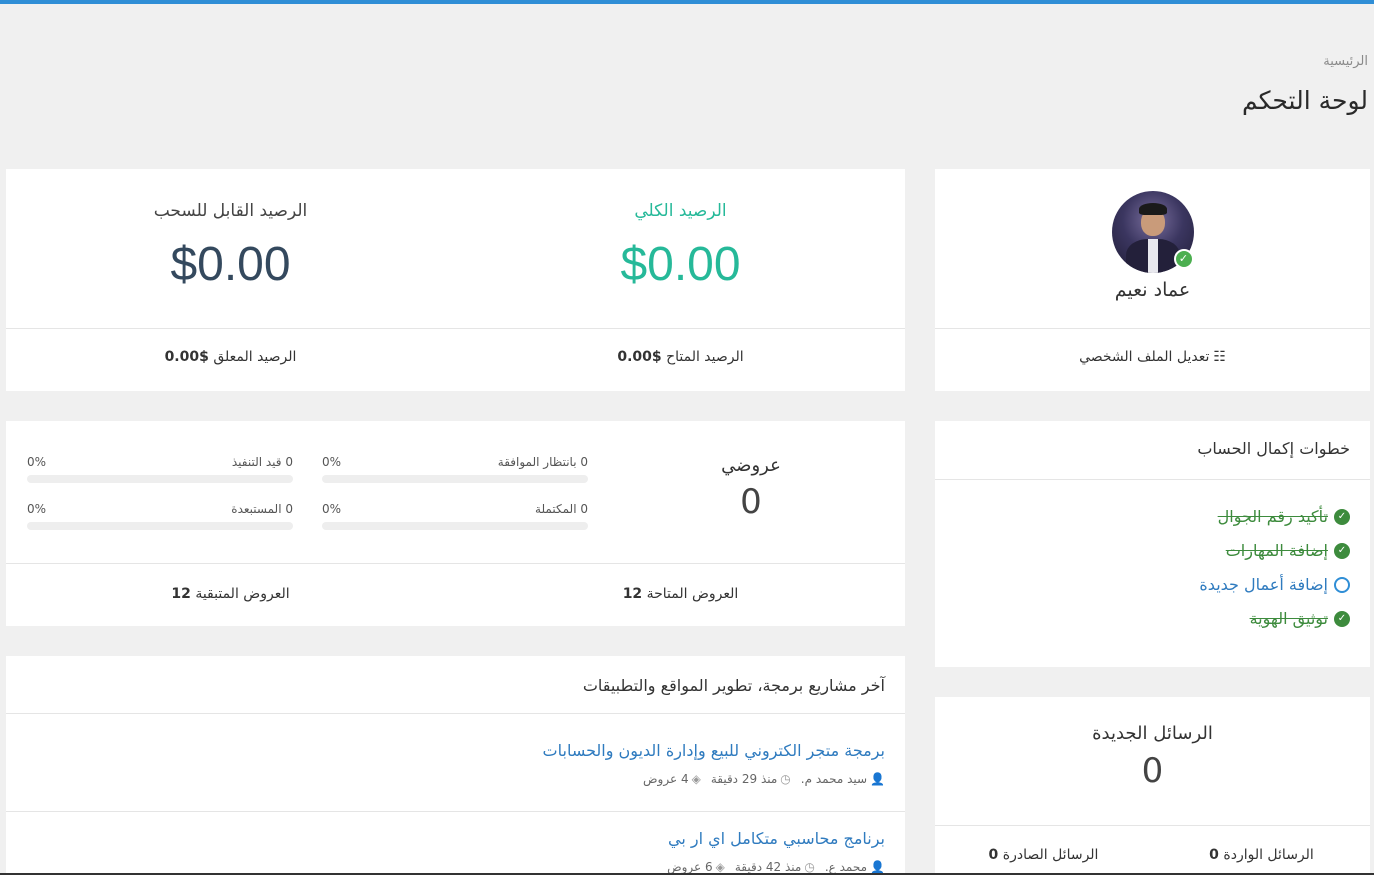  I want to click on project-offers: ◈4 عروض, so click(672, 779).